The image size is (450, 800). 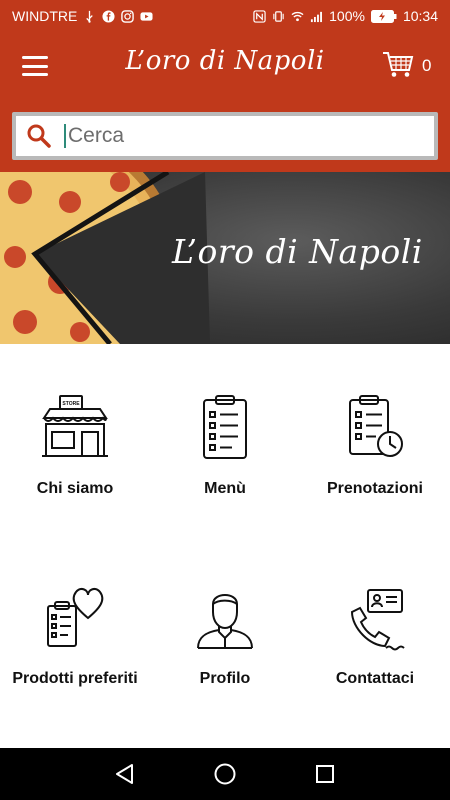 What do you see at coordinates (75, 617) in the screenshot?
I see `checklist-heart-icon` at bounding box center [75, 617].